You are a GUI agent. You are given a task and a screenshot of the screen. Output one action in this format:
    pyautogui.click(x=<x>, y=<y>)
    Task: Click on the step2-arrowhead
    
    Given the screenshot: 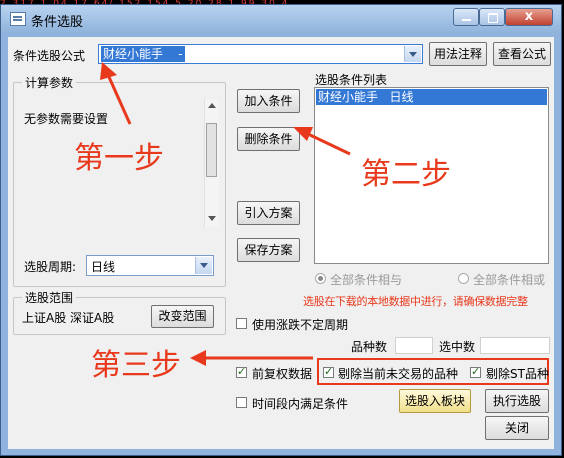 What is the action you would take?
    pyautogui.click(x=303, y=134)
    